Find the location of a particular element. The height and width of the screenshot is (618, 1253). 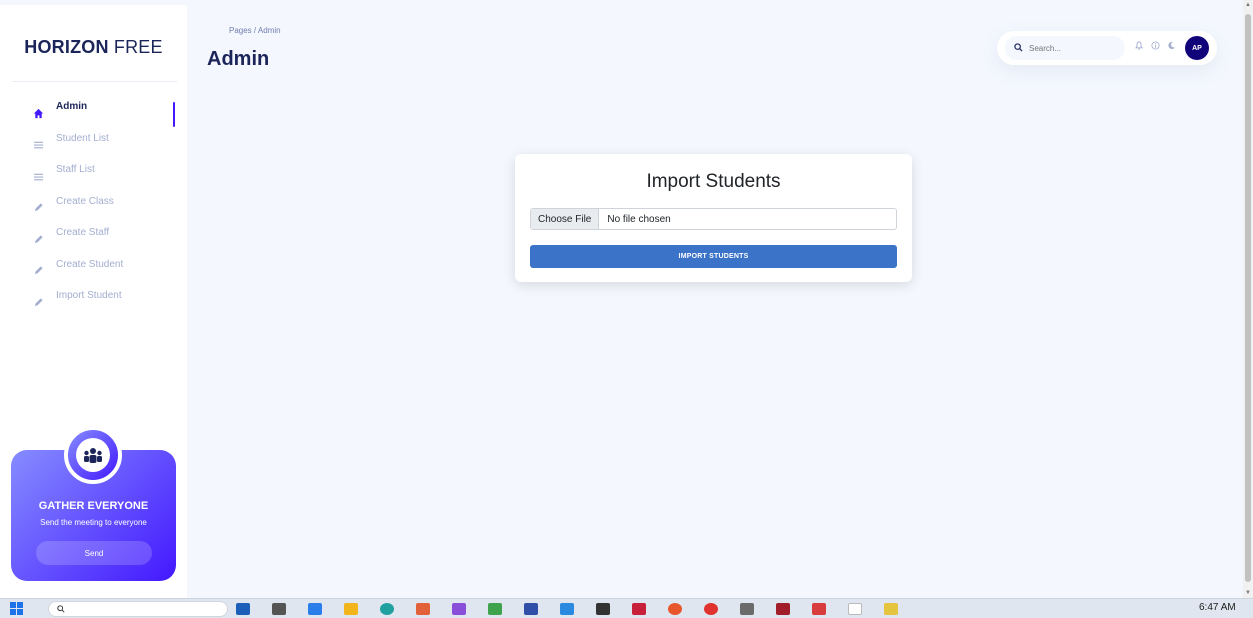

sidebar-item-label: Staff List is located at coordinates (75, 169).